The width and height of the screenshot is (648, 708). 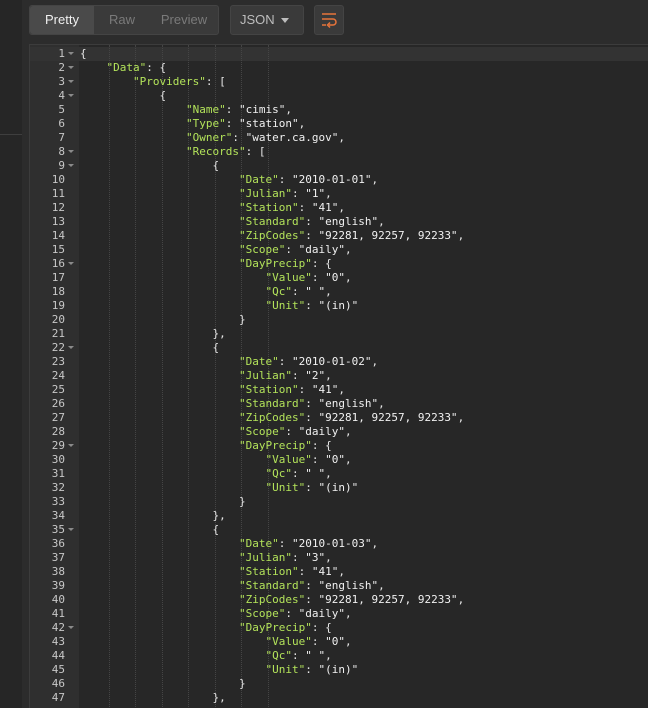 What do you see at coordinates (338, 487) in the screenshot?
I see `json-string: "(in)"` at bounding box center [338, 487].